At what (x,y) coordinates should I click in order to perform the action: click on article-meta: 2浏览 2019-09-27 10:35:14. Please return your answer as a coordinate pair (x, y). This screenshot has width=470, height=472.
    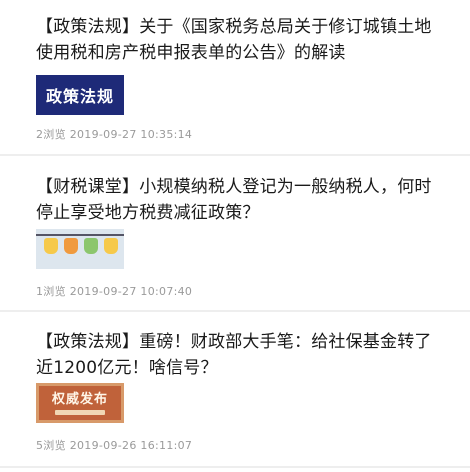
    Looking at the image, I should click on (114, 134).